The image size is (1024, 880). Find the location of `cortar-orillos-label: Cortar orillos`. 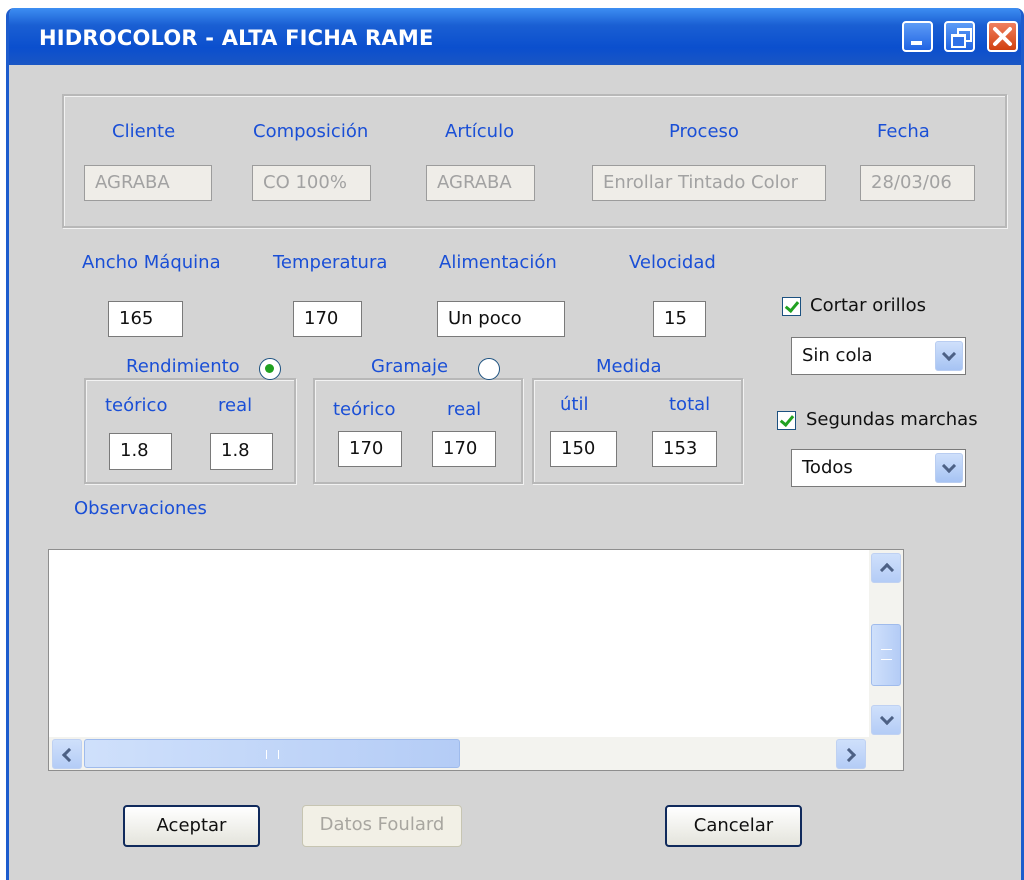

cortar-orillos-label: Cortar orillos is located at coordinates (868, 305).